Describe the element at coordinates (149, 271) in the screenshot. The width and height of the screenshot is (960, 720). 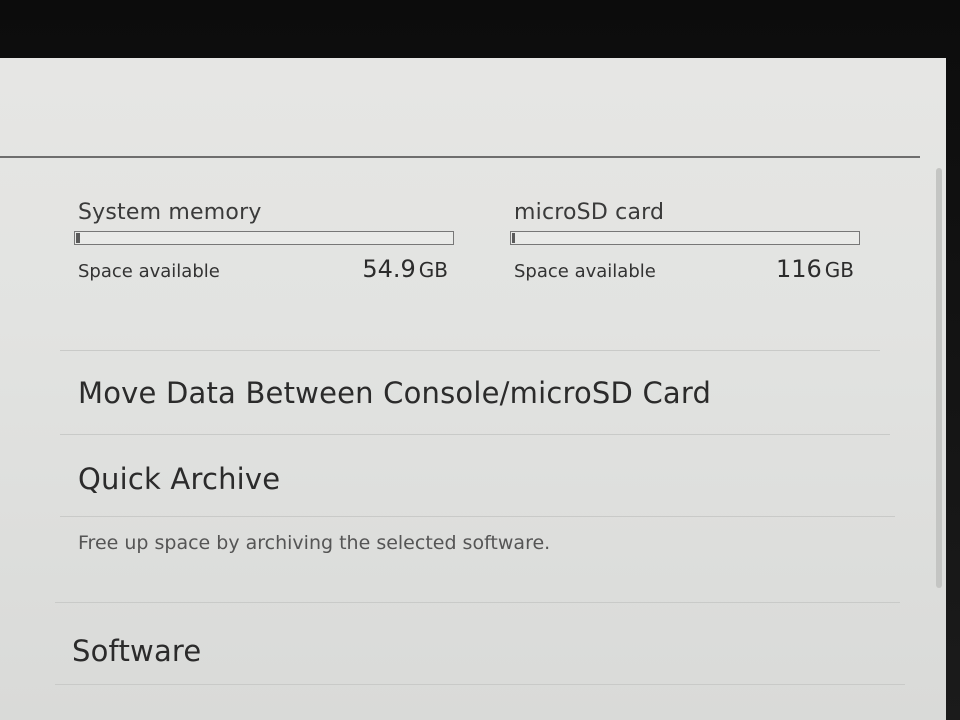
I see `system-memory-avail-label: Space available` at that location.